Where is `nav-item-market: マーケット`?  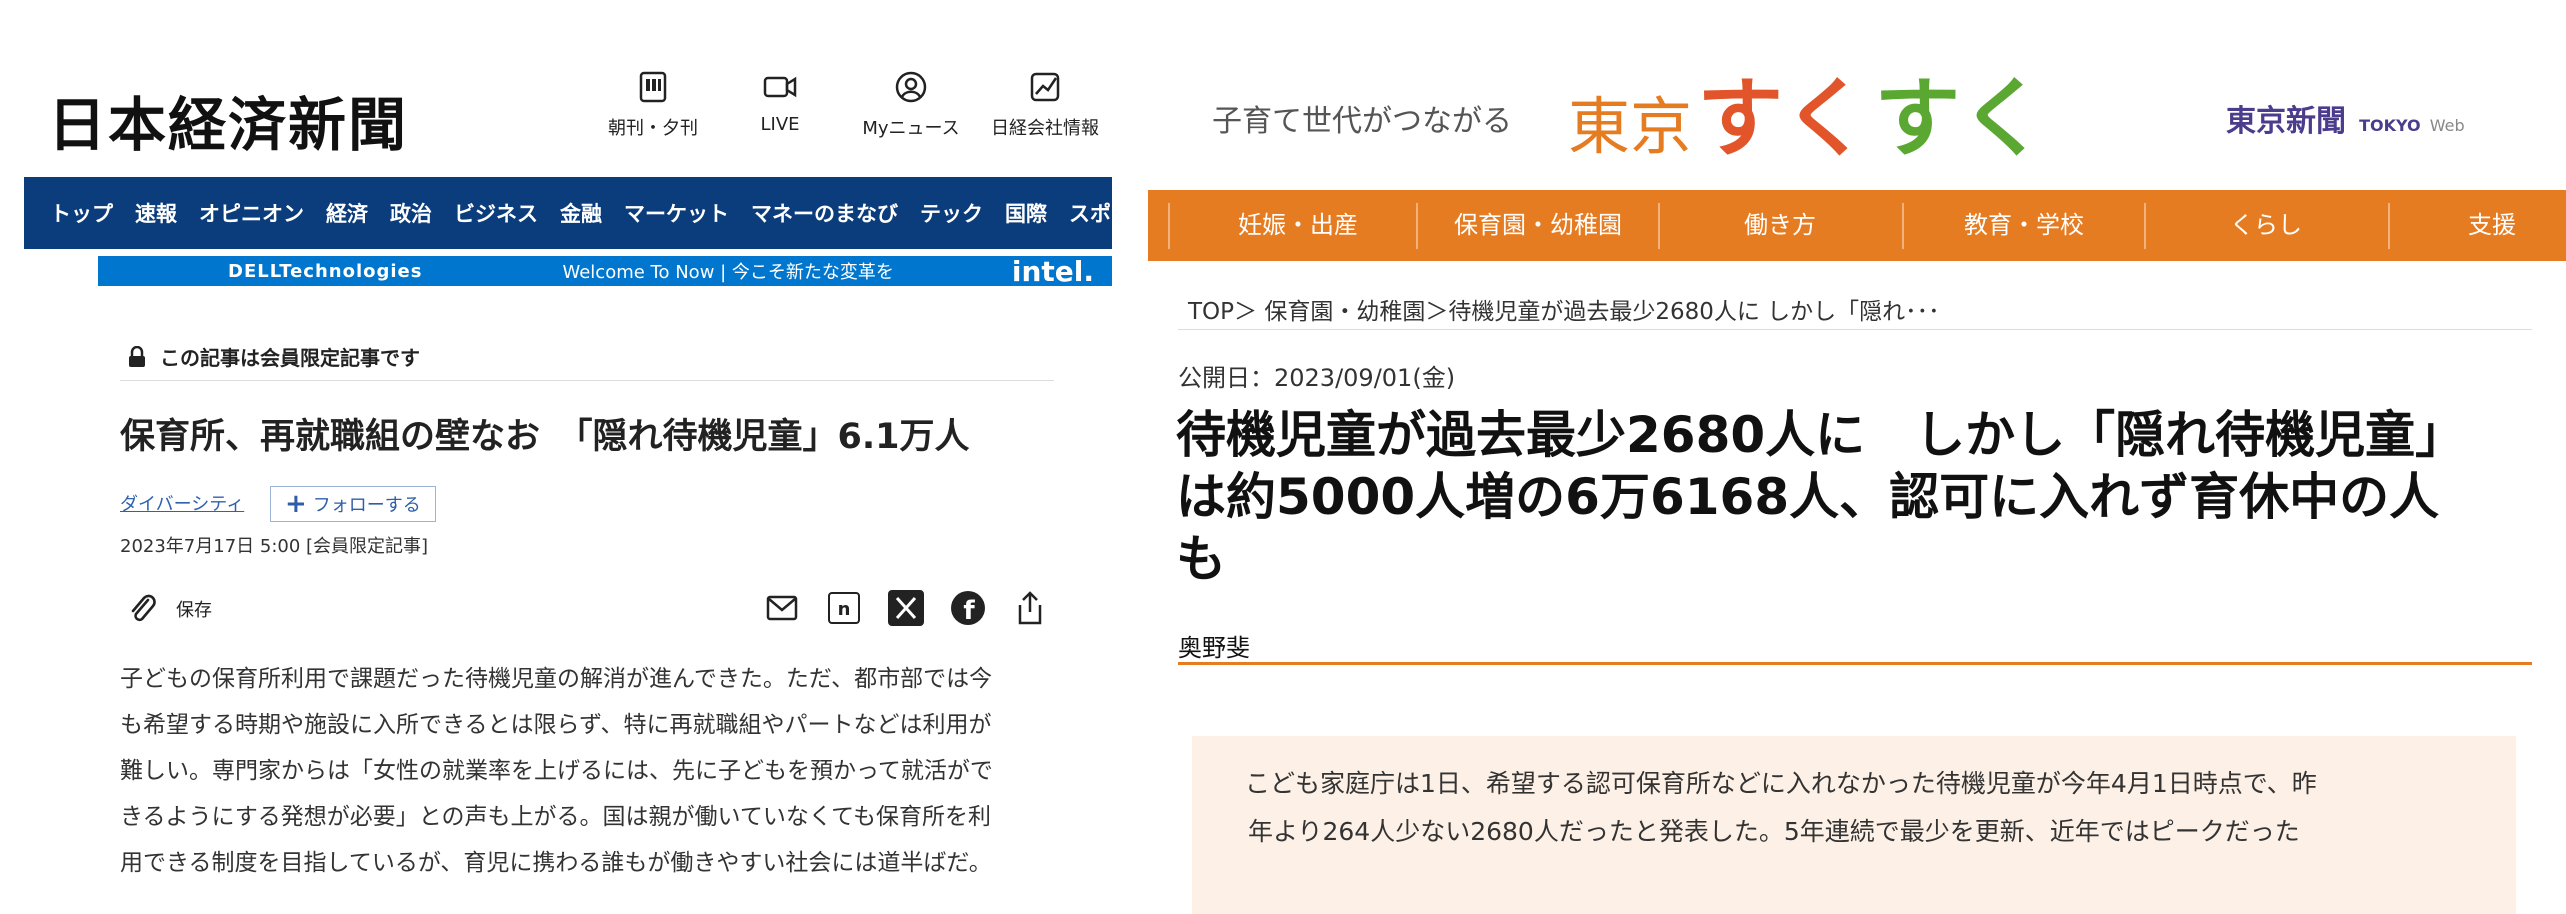 nav-item-market: マーケット is located at coordinates (676, 213).